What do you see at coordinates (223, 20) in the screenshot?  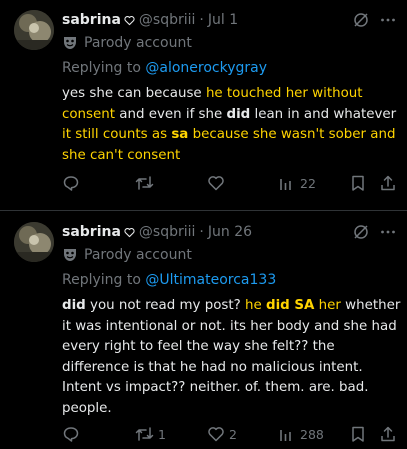 I see `tweet-date: Jul 1` at bounding box center [223, 20].